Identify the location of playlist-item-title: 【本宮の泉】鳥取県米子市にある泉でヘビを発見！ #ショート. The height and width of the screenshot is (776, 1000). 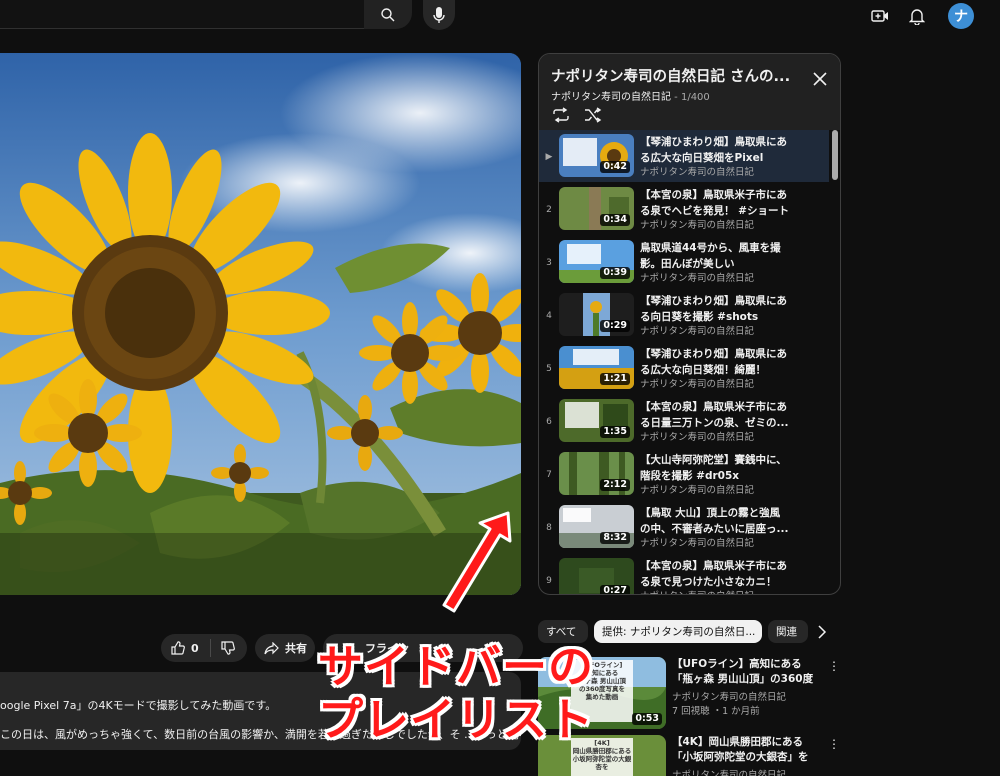
(715, 203).